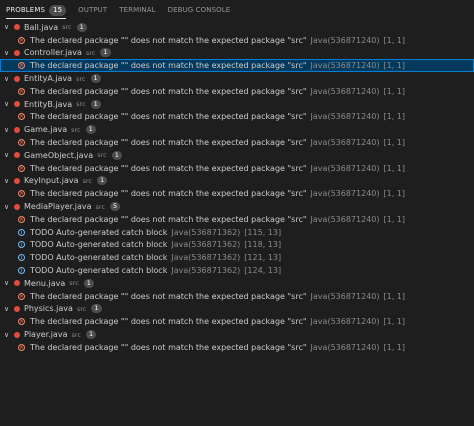 The width and height of the screenshot is (474, 426). What do you see at coordinates (237, 283) in the screenshot?
I see `file-group-row: ∨ Menu.java src 1` at bounding box center [237, 283].